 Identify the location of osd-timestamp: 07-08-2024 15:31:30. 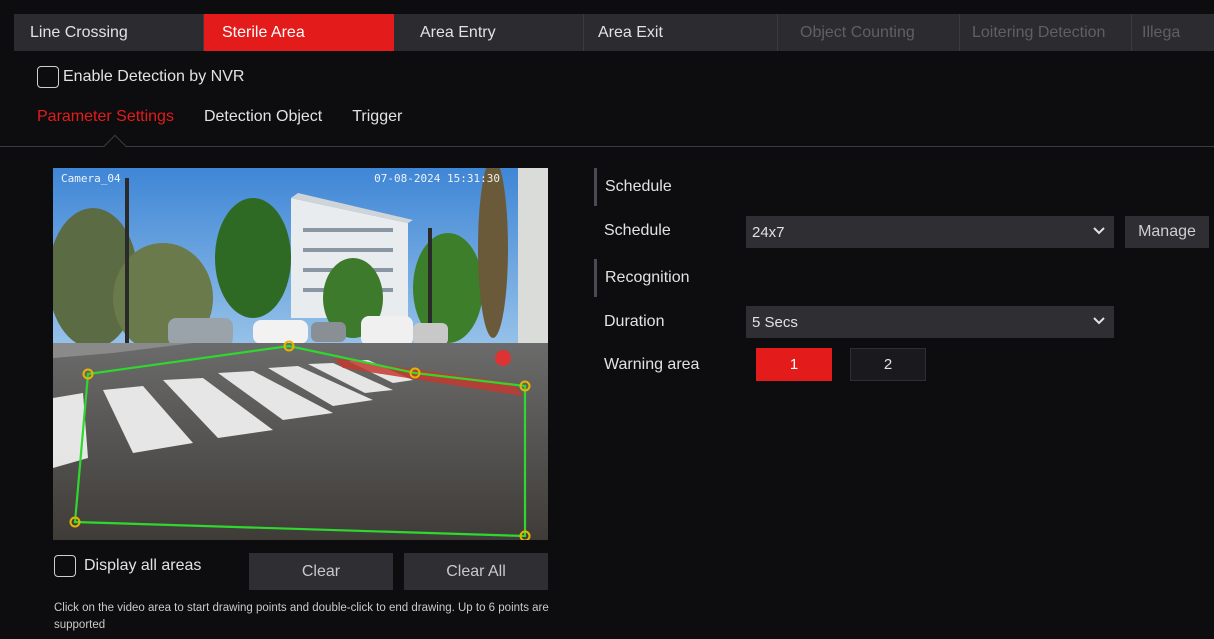
(437, 178).